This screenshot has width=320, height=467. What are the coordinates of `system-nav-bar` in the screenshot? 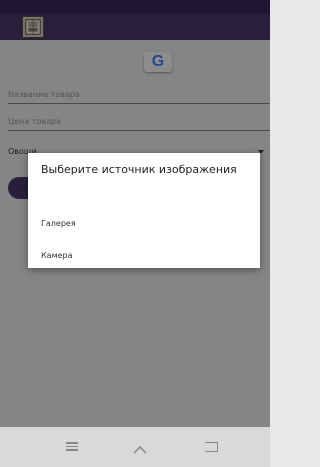 It's located at (135, 447).